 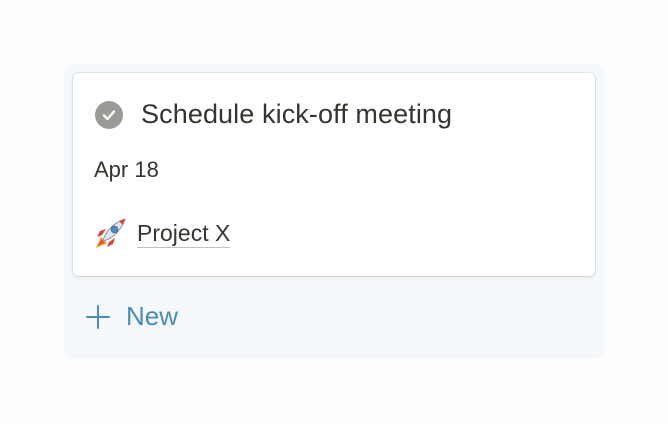 I want to click on new-button: New, so click(x=132, y=316).